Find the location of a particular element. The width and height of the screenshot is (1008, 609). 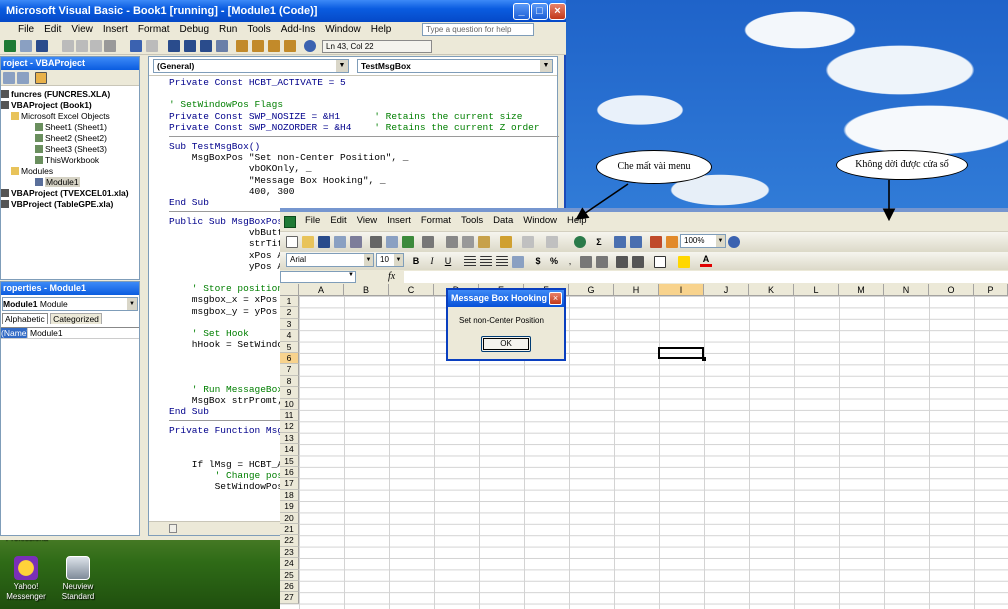

column-header: K is located at coordinates (771, 290).